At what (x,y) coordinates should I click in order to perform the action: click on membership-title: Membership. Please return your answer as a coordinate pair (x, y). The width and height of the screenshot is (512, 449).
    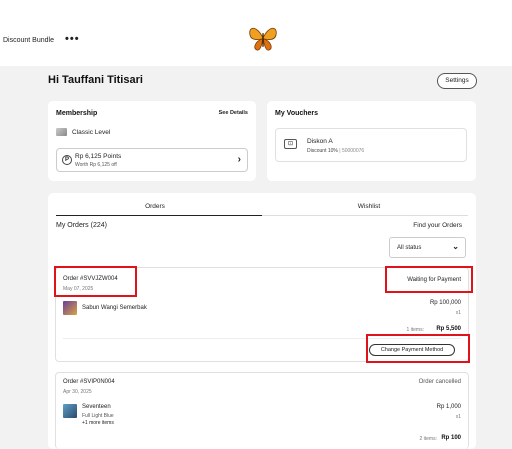
    Looking at the image, I should click on (77, 113).